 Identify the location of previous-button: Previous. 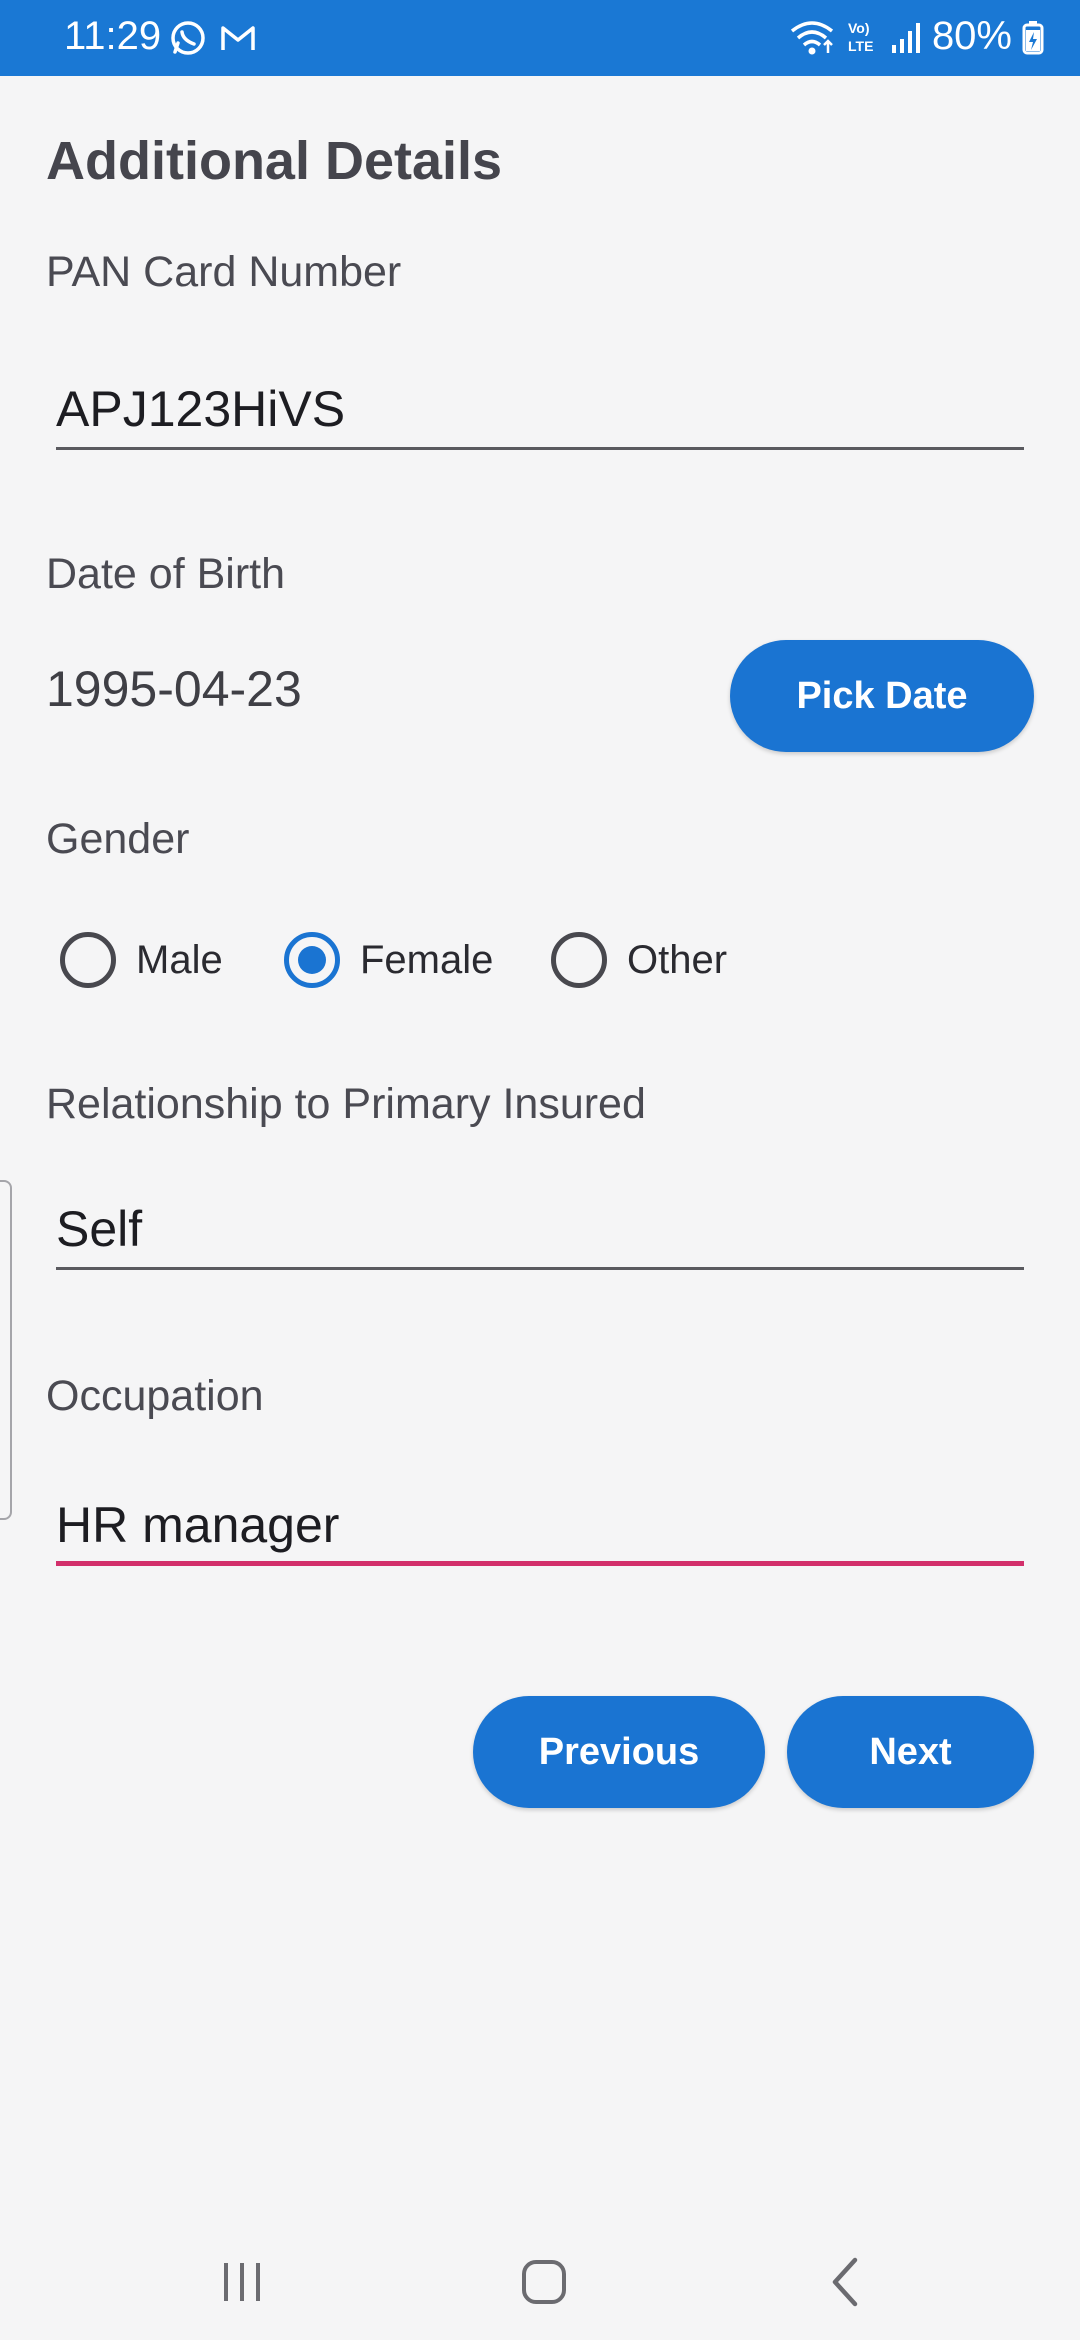
(619, 1752).